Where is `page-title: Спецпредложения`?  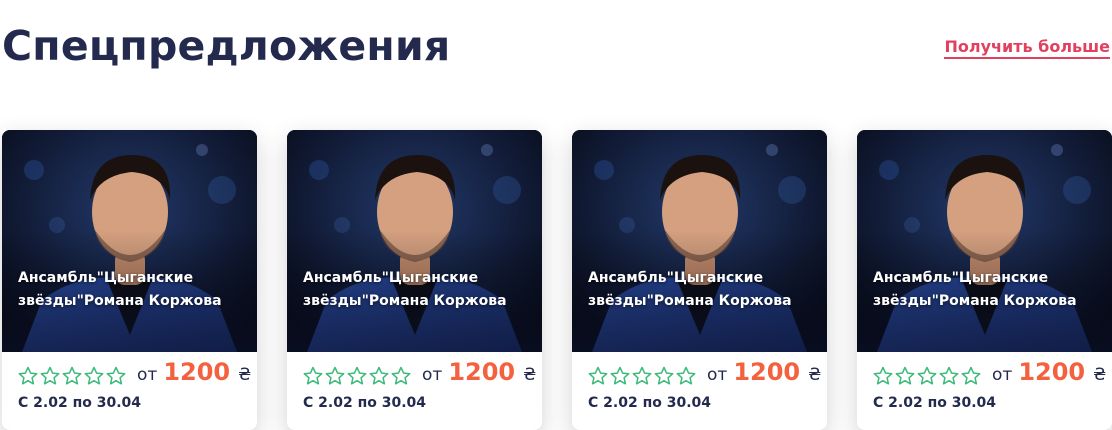 page-title: Спецпредложения is located at coordinates (226, 46).